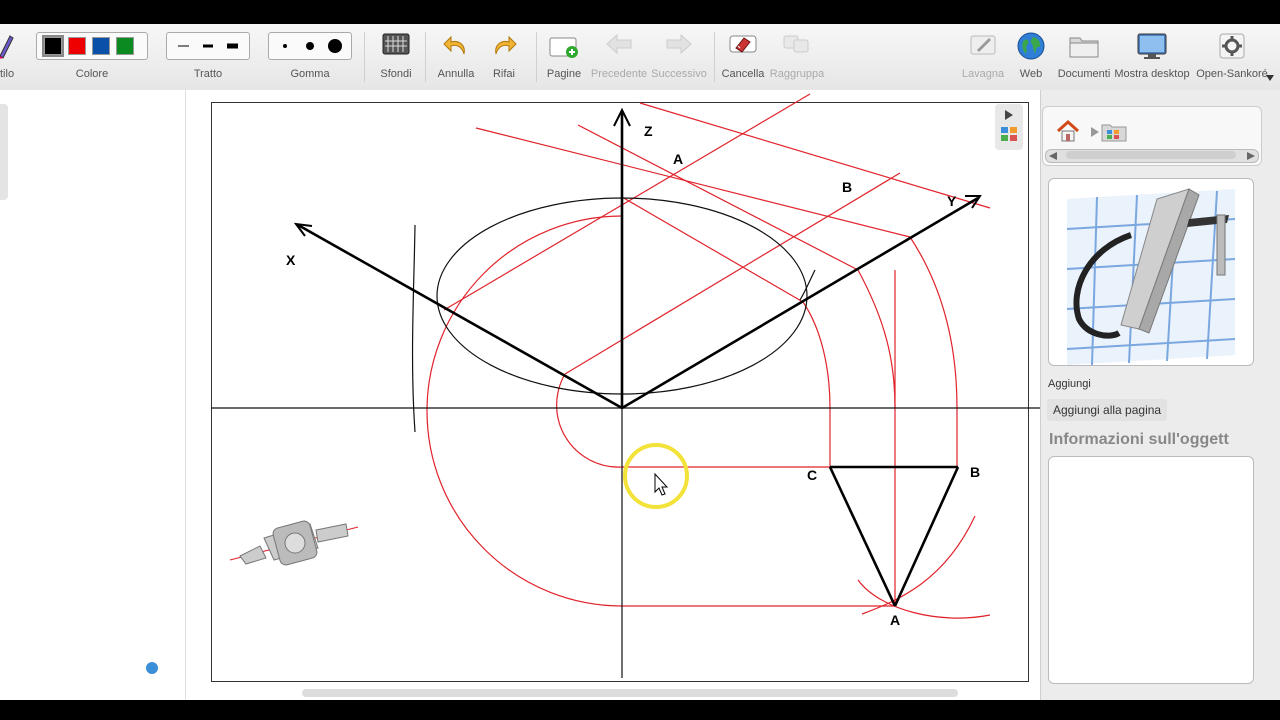 This screenshot has height=720, width=1280. I want to click on tool-tratto-label: Tratto, so click(208, 74).